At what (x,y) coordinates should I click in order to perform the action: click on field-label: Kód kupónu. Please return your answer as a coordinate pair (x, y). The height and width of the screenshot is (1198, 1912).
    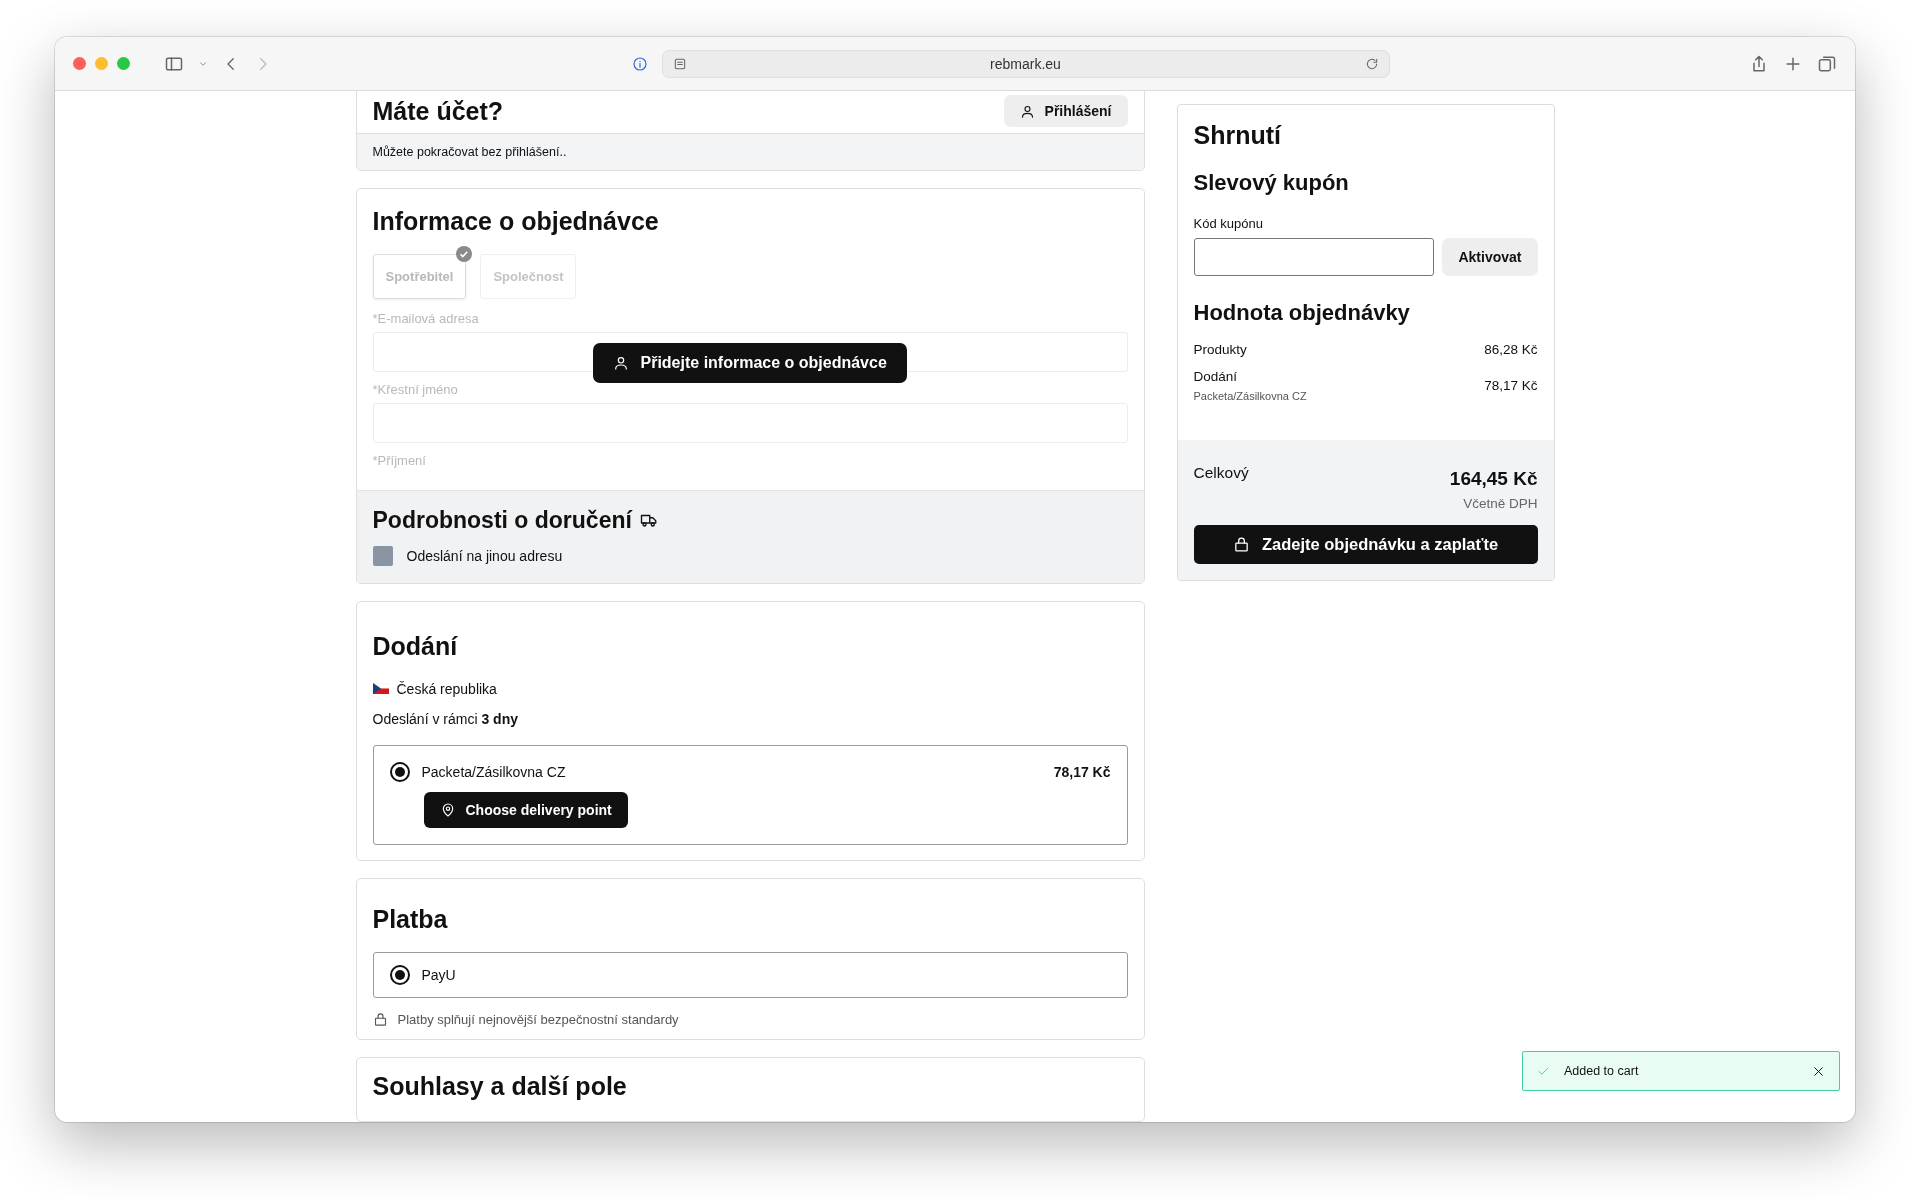
    Looking at the image, I should click on (1228, 223).